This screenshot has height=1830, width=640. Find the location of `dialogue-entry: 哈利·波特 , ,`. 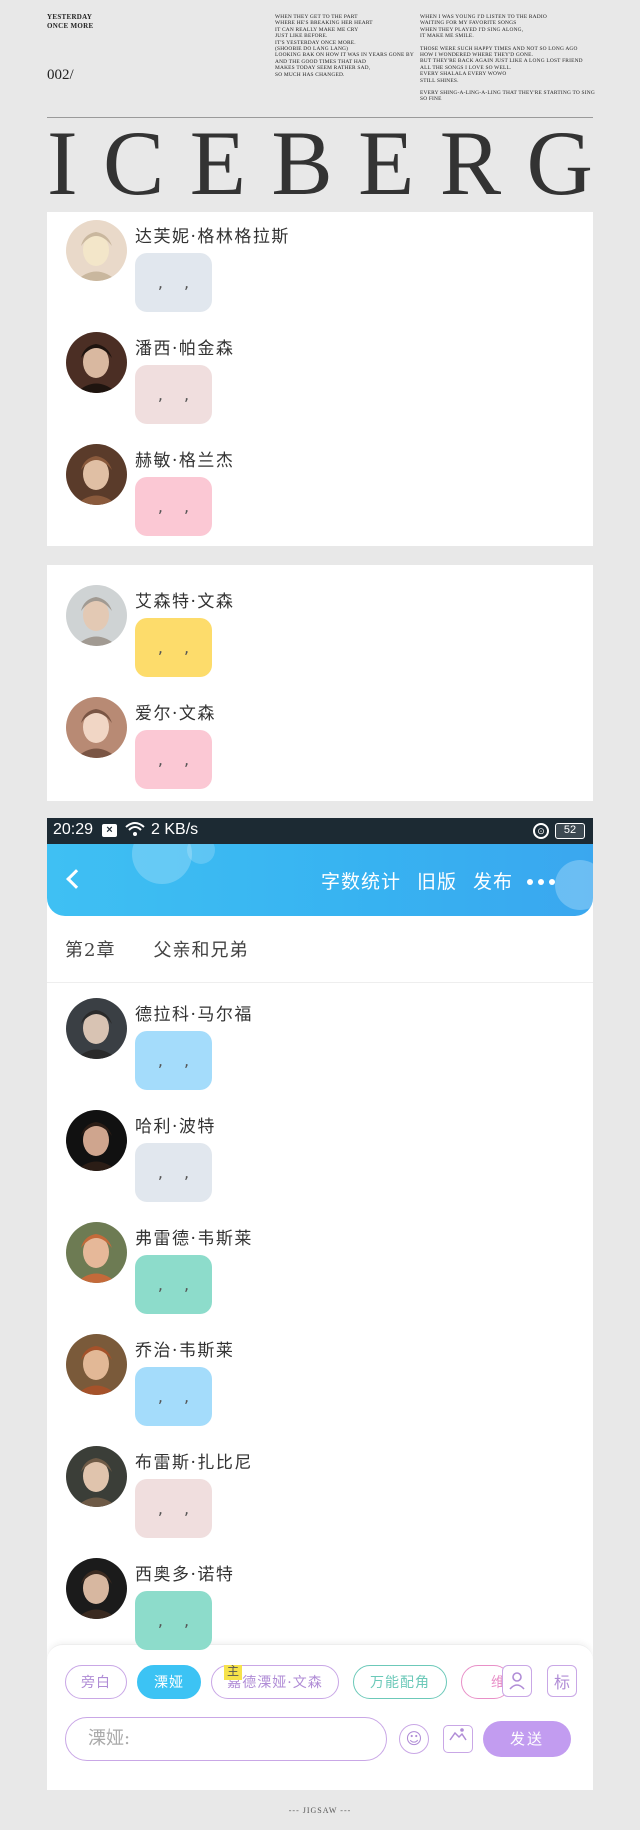

dialogue-entry: 哈利·波特 , , is located at coordinates (306, 1166).